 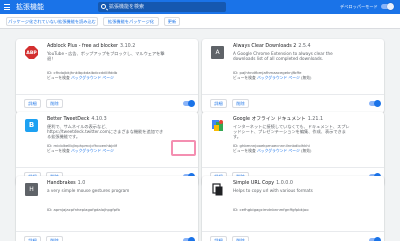 What do you see at coordinates (263, 183) in the screenshot?
I see `extension-name: Simple URL Copy 1.0.0.0` at bounding box center [263, 183].